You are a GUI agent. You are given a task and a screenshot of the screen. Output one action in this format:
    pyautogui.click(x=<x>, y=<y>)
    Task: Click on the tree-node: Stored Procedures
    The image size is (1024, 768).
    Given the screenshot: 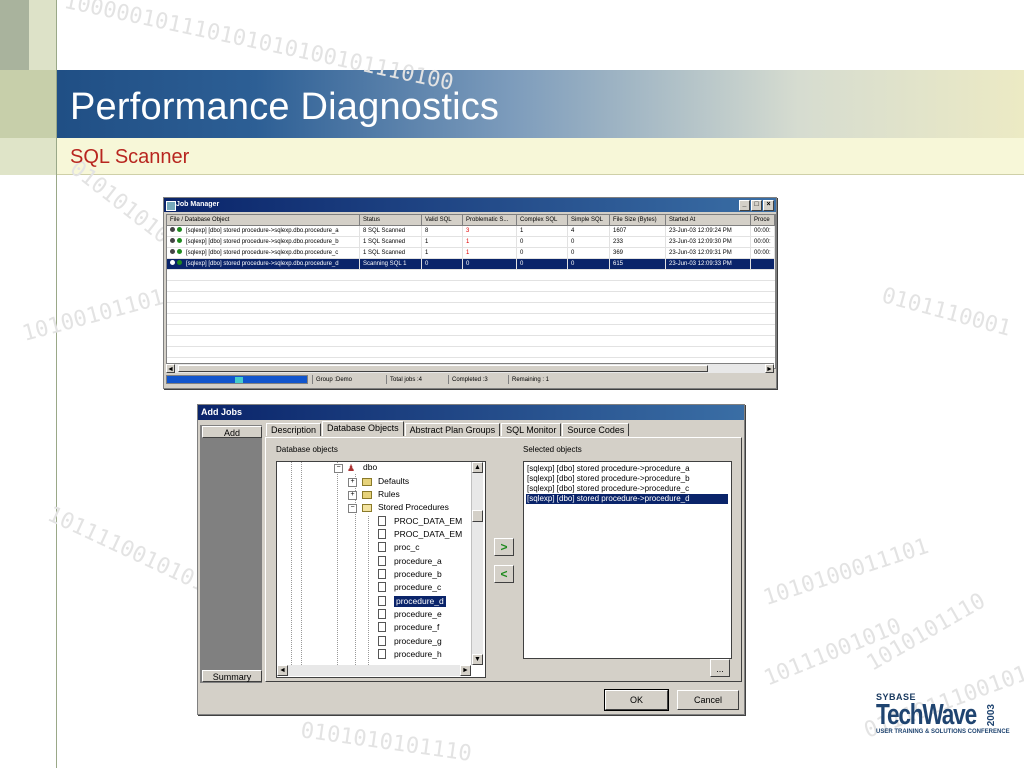 What is the action you would take?
    pyautogui.click(x=413, y=507)
    